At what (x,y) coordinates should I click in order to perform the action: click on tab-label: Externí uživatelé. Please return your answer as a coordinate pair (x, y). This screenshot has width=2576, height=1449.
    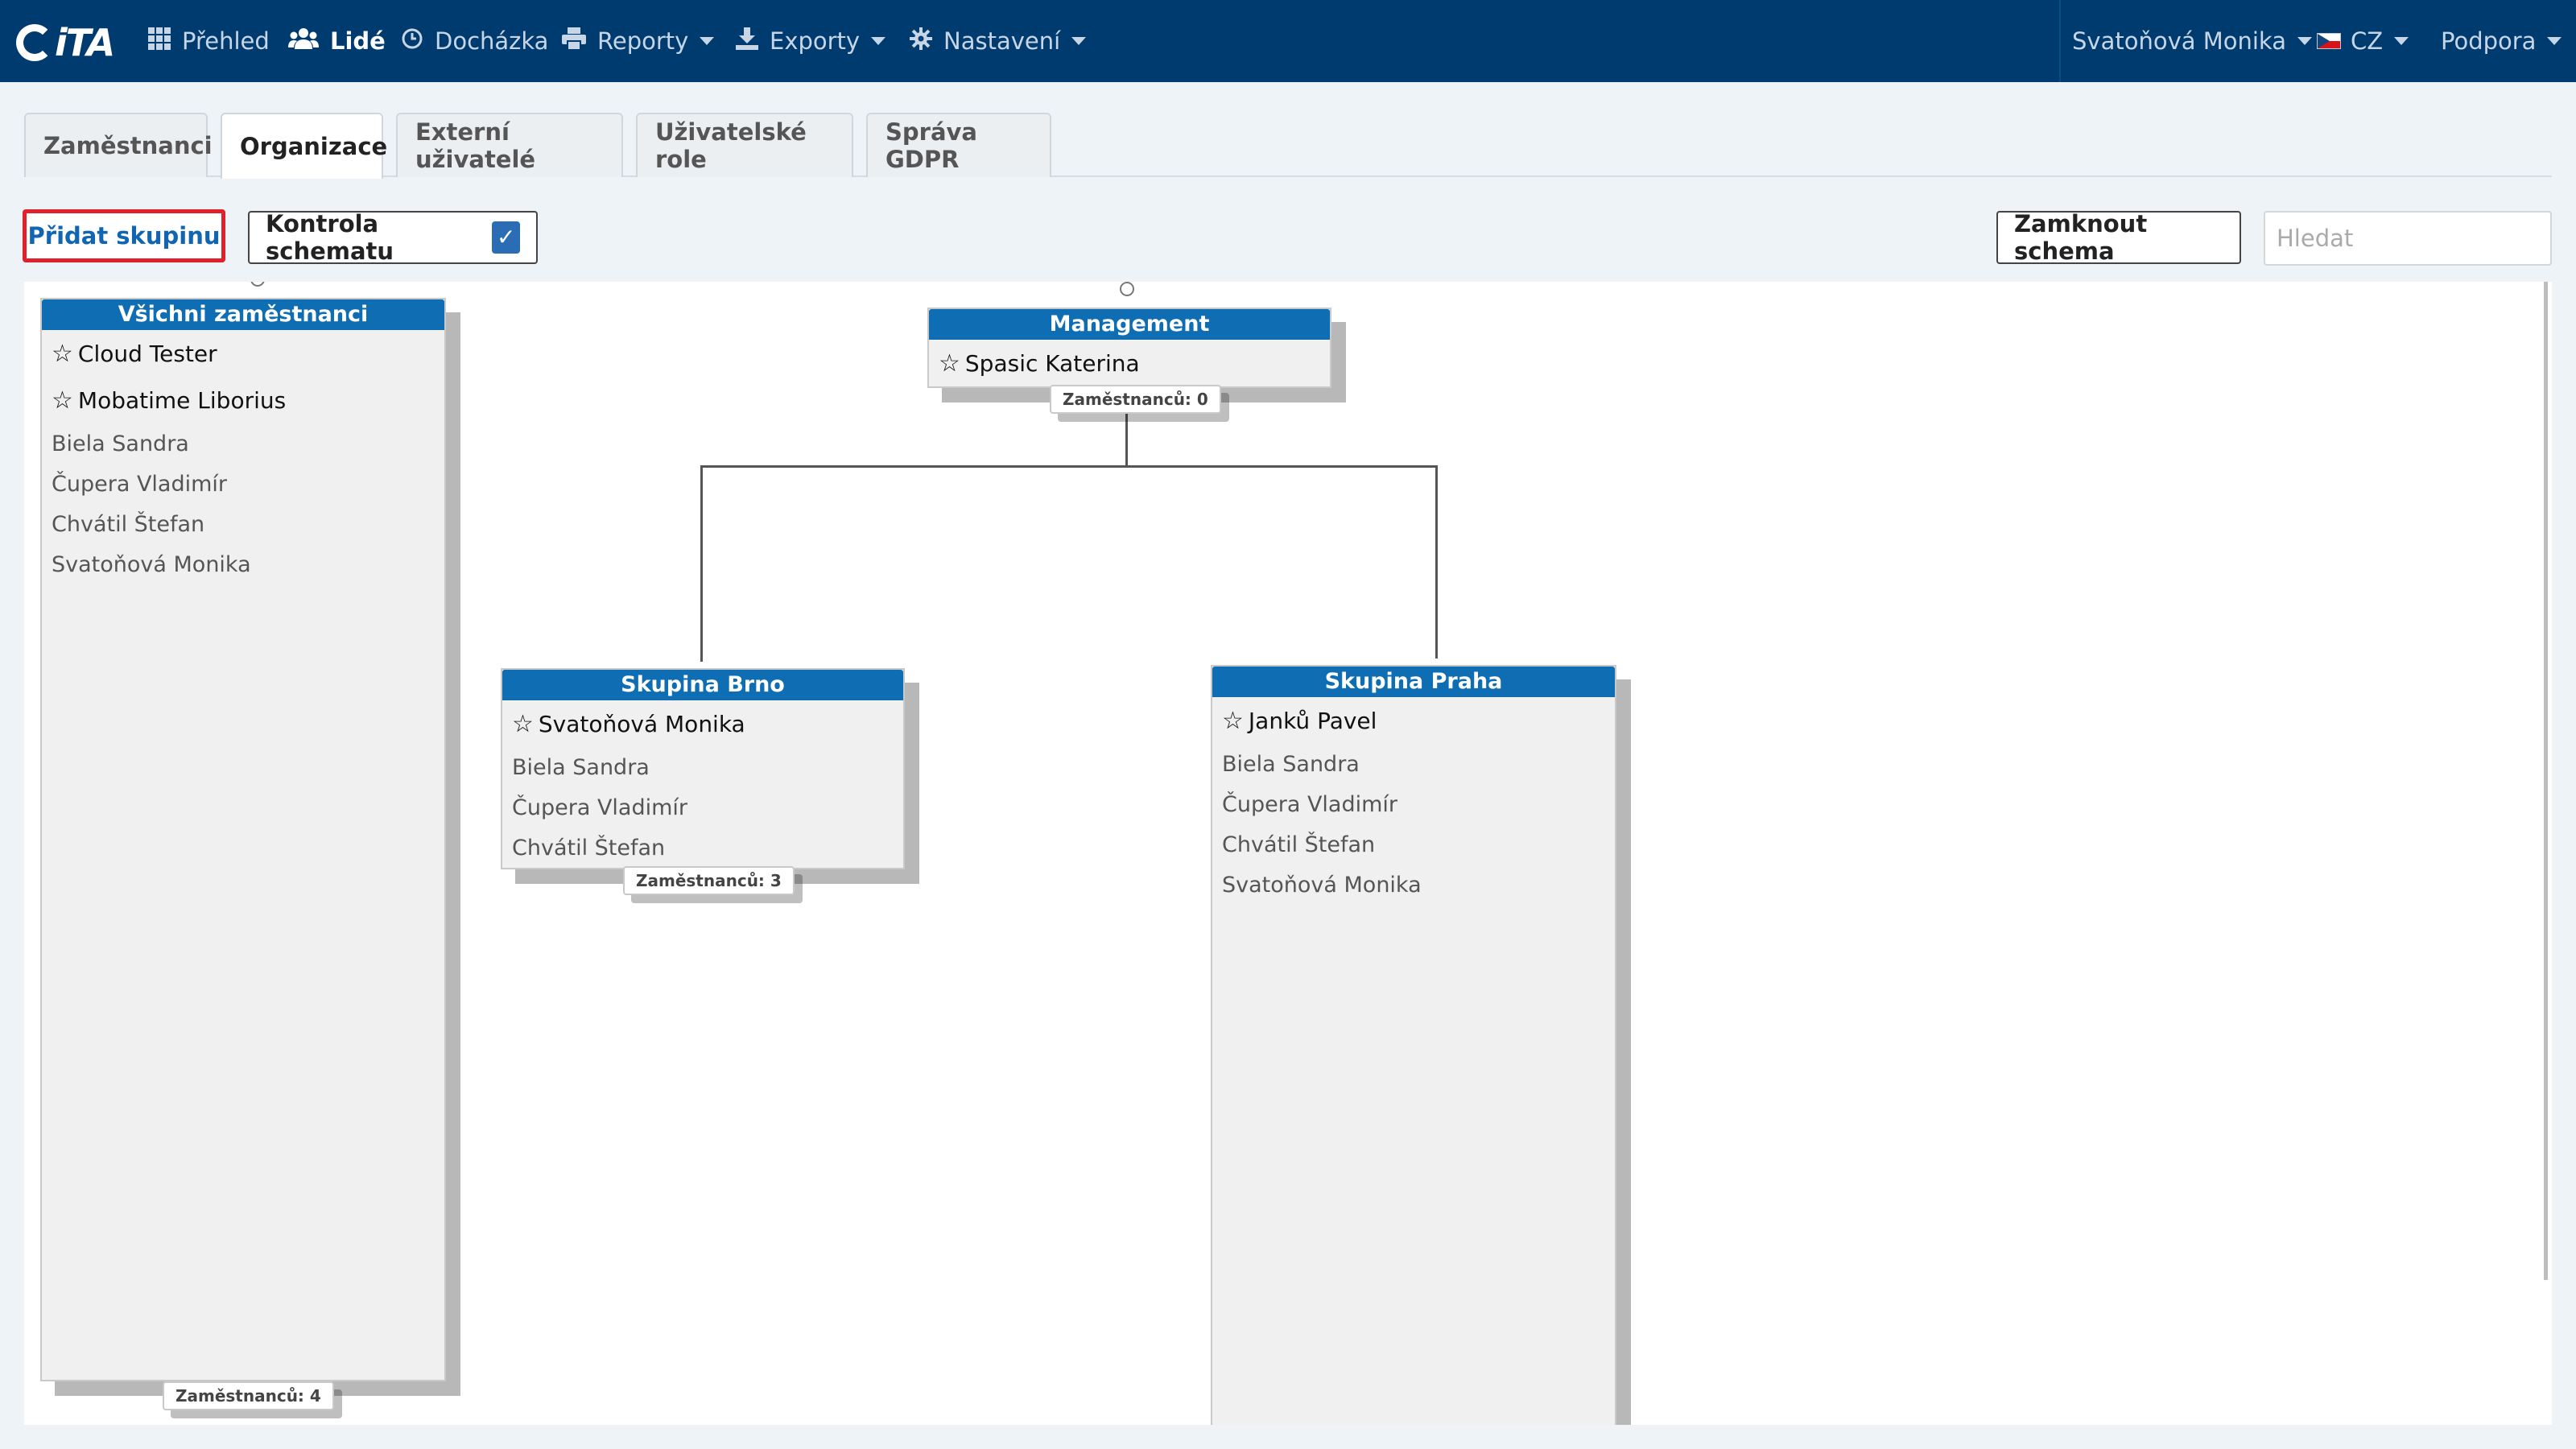
    Looking at the image, I should click on (475, 145).